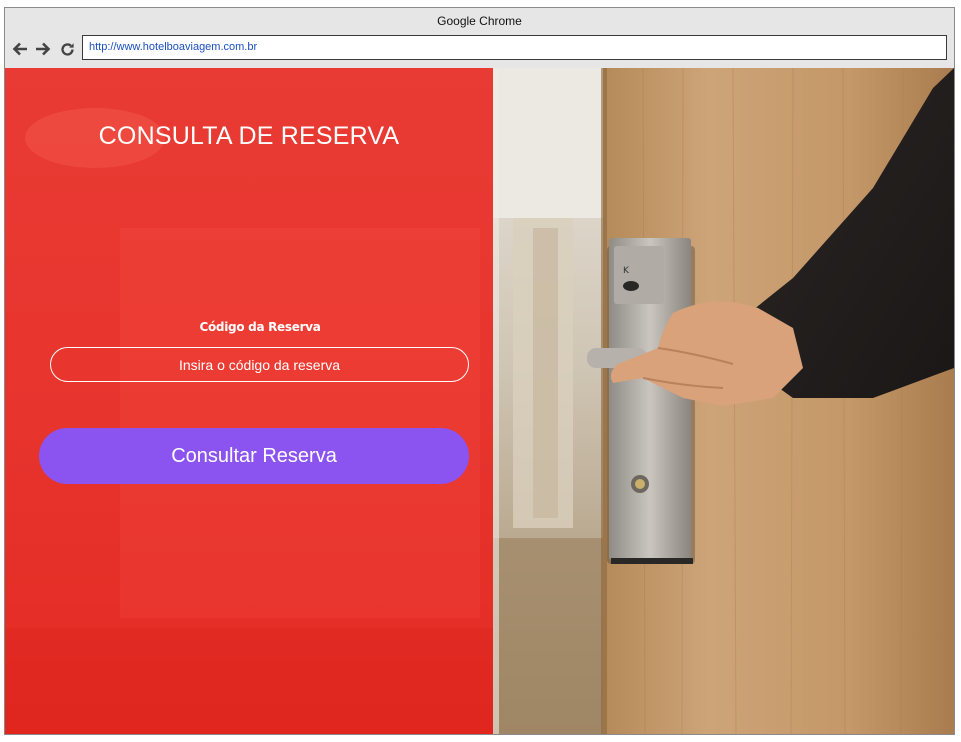 The width and height of the screenshot is (961, 742). Describe the element at coordinates (514, 47) in the screenshot. I see `address-bar: http://www.hotelboaviagem.com.br` at that location.